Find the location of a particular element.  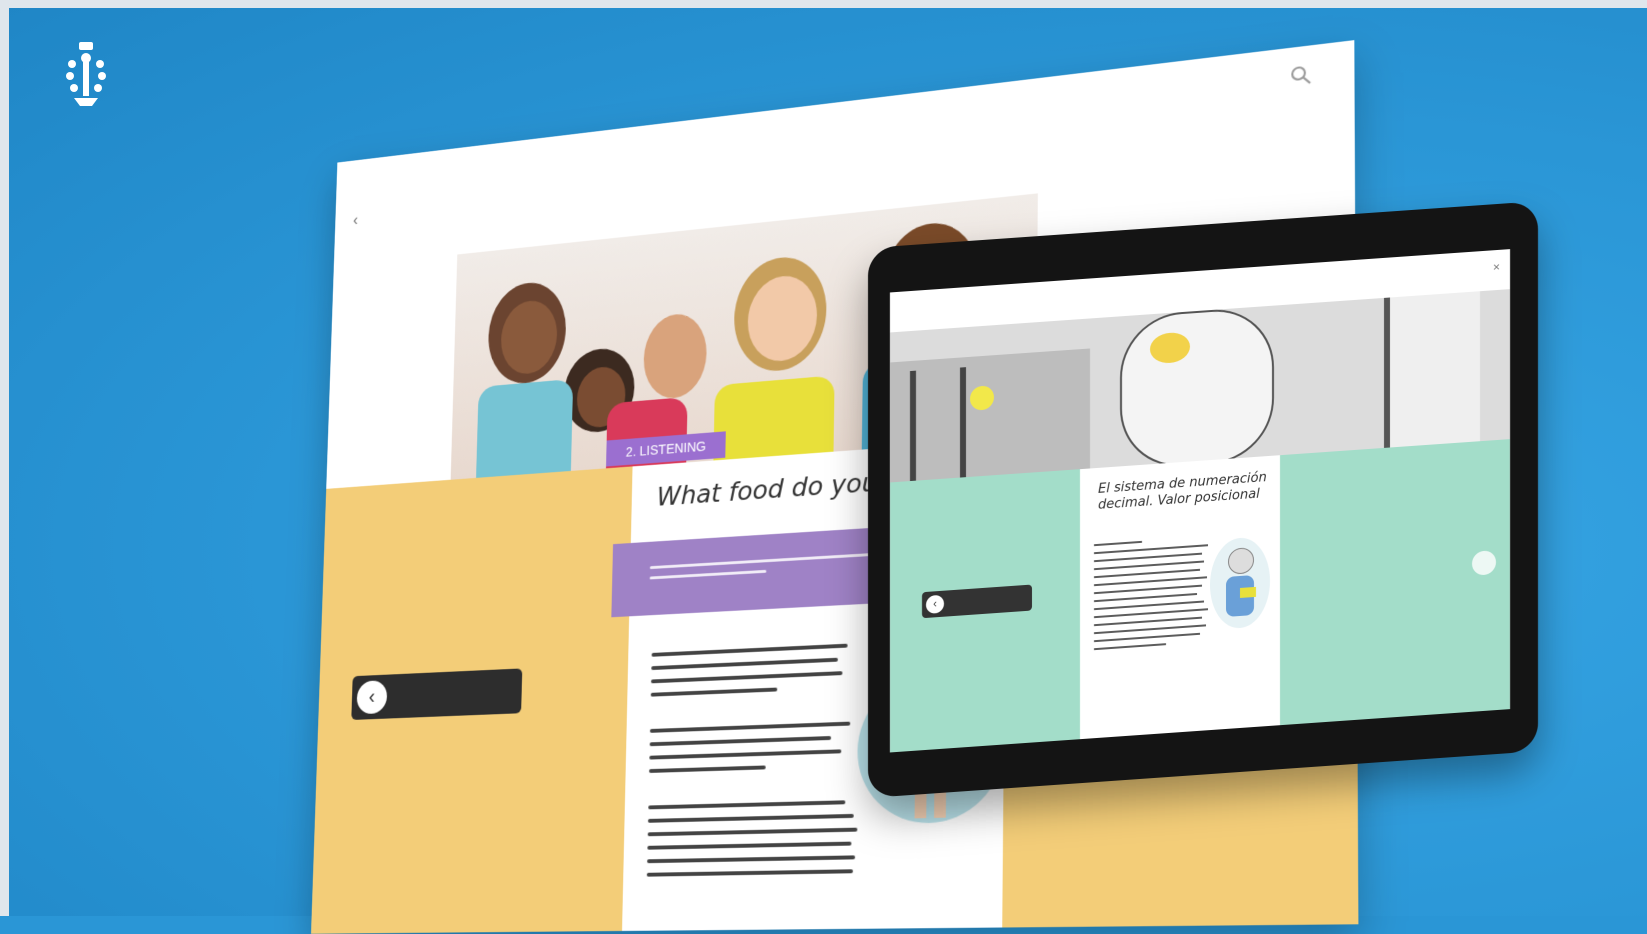

crest-icon is located at coordinates (86, 74).